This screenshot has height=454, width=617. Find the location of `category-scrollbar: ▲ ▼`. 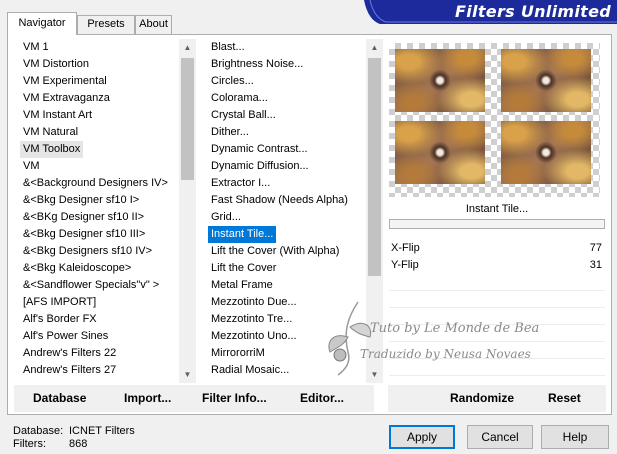

category-scrollbar: ▲ ▼ is located at coordinates (187, 211).